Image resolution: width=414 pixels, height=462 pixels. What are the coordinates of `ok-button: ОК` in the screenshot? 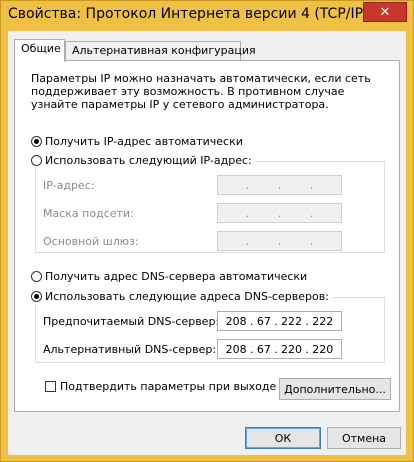 It's located at (283, 438).